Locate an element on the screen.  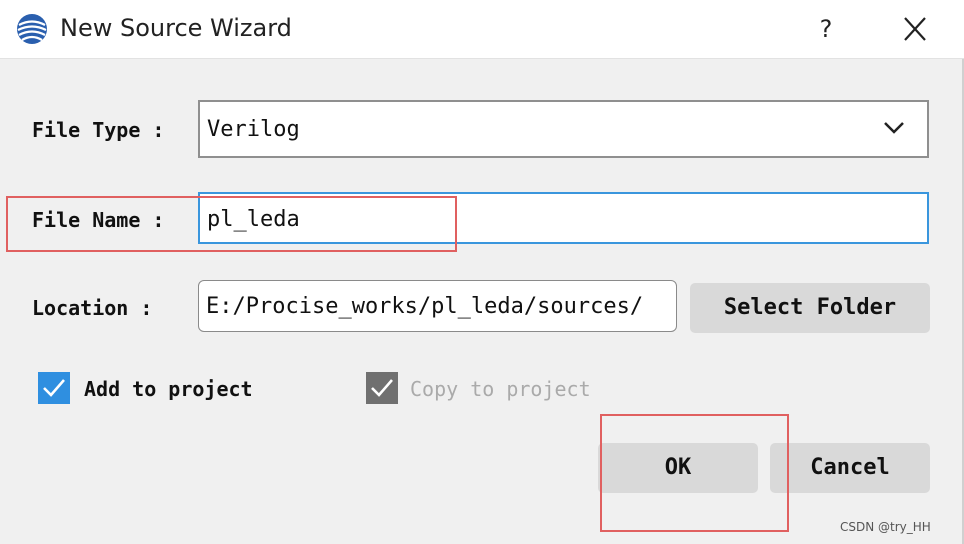
copy-to-project-label: Copy to project is located at coordinates (500, 389).